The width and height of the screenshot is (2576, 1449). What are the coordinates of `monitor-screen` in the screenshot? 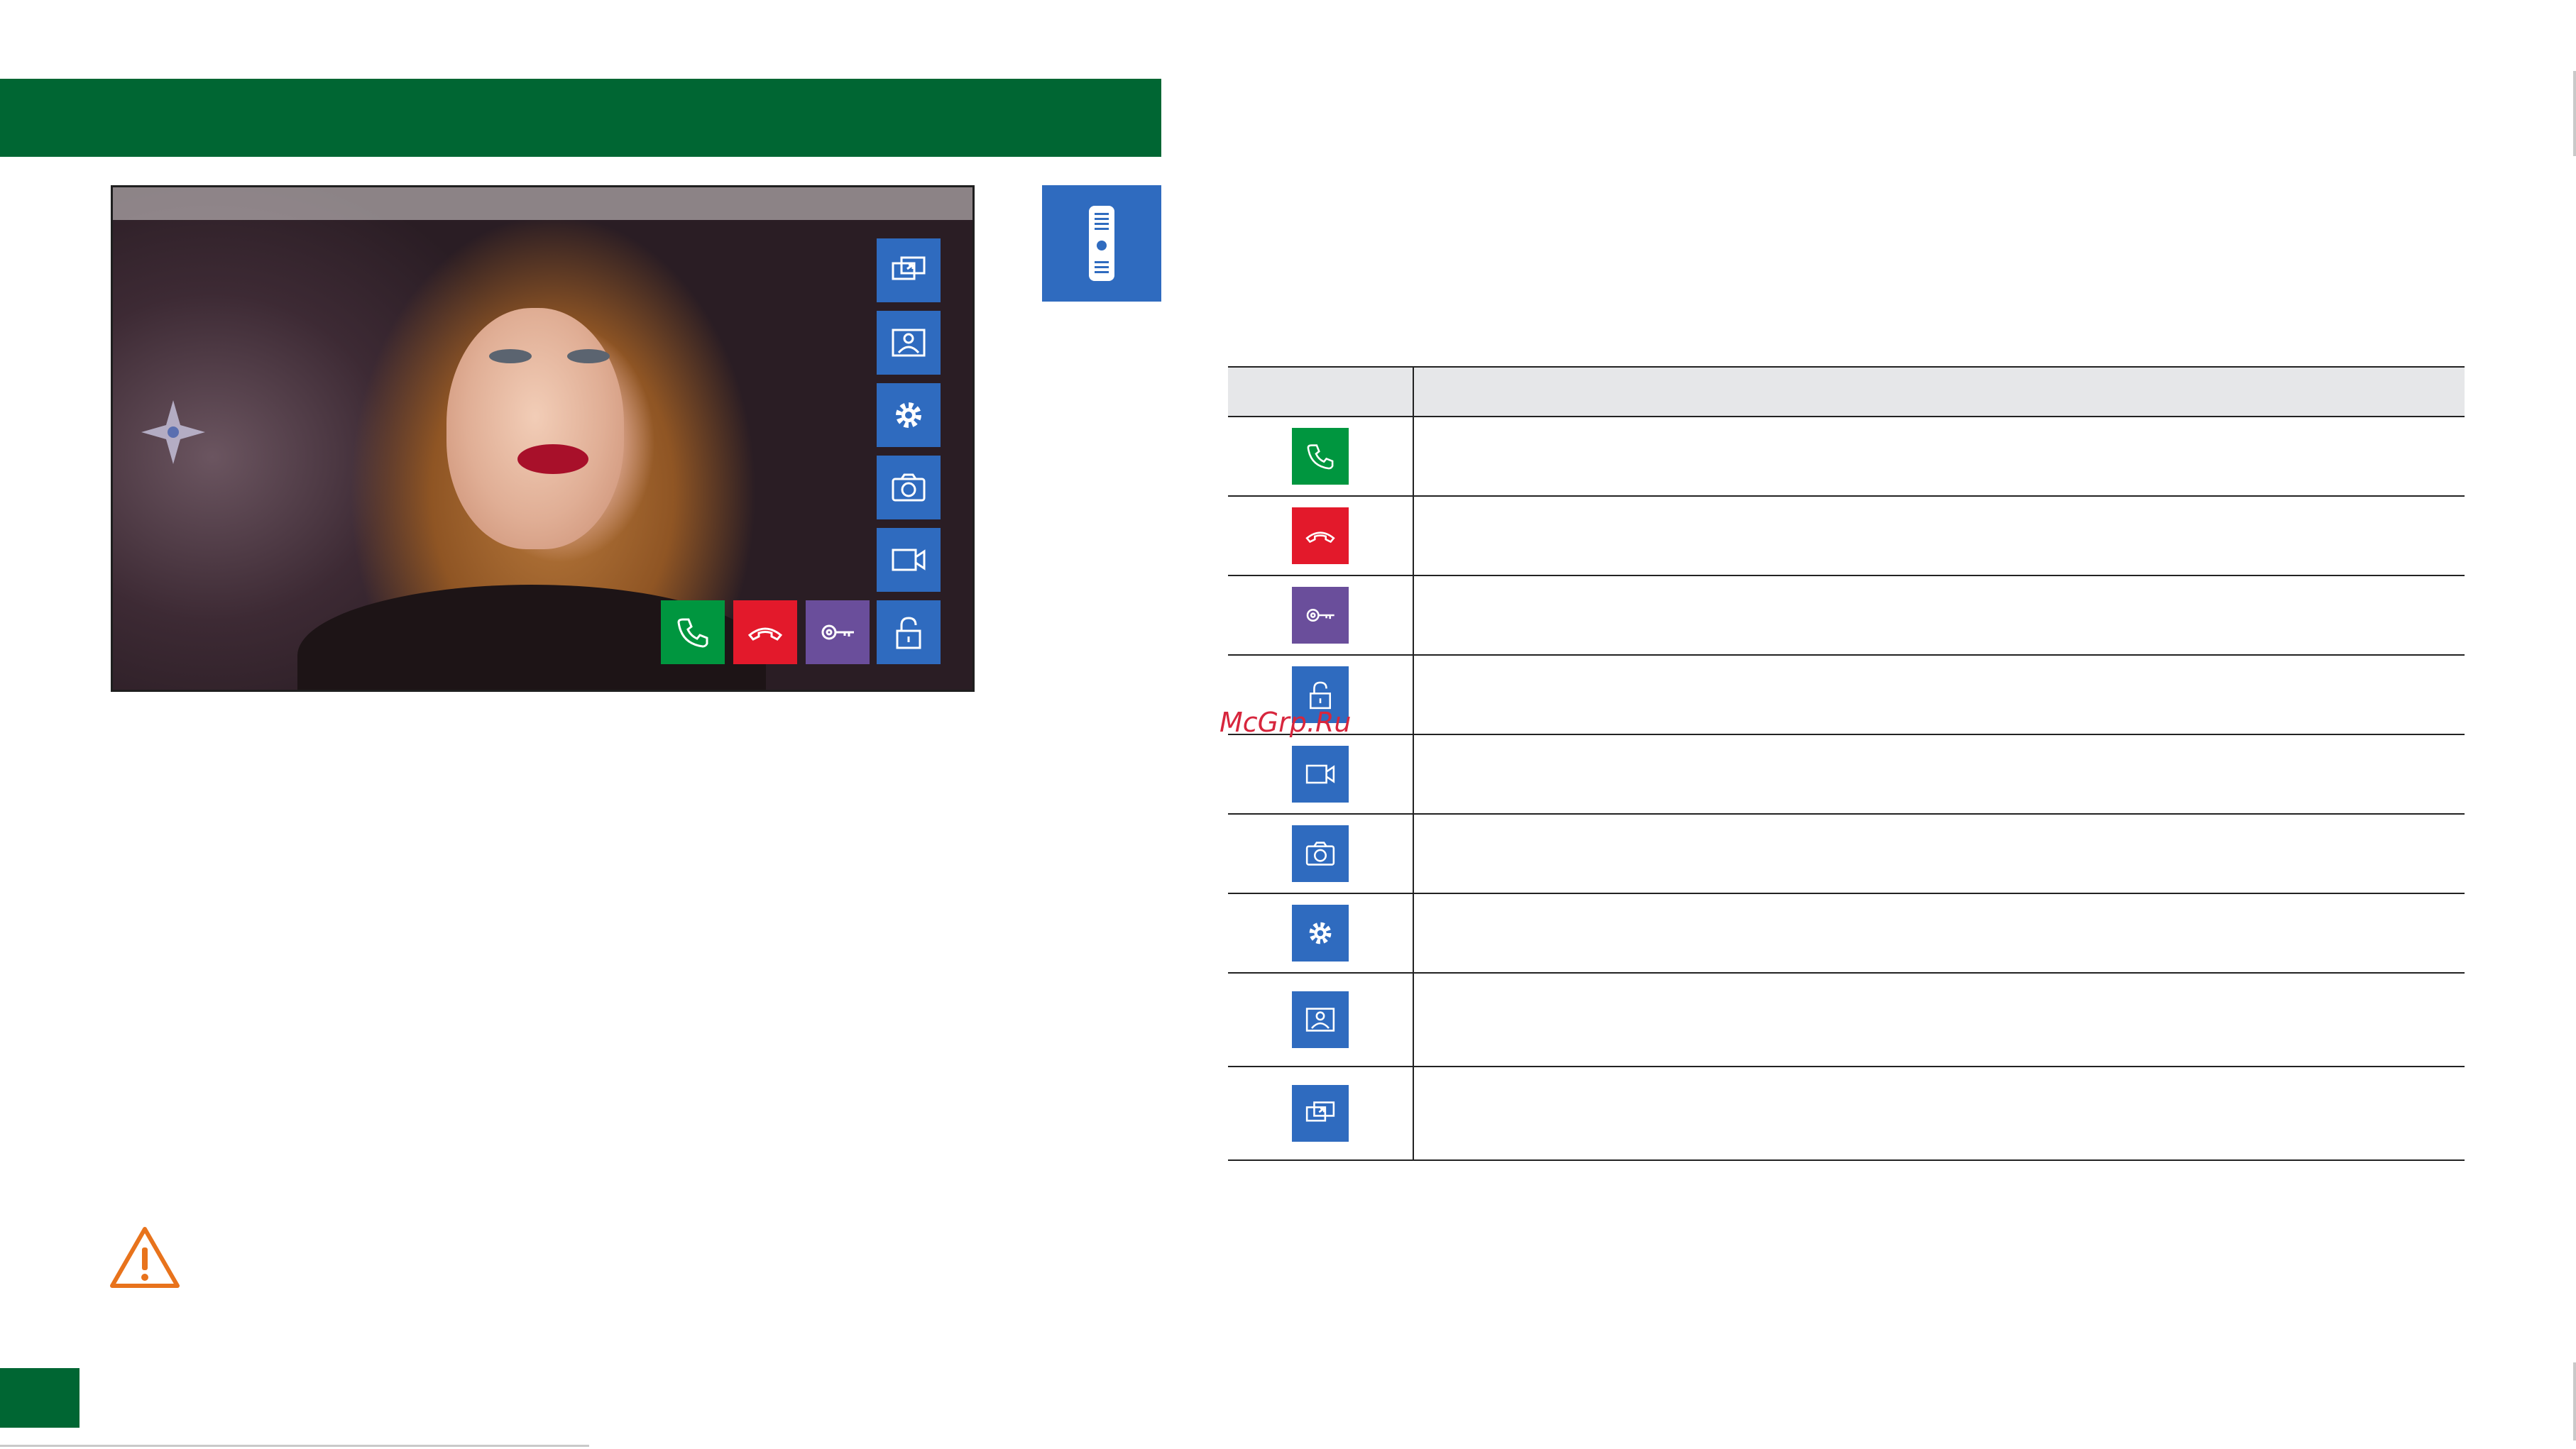 It's located at (543, 438).